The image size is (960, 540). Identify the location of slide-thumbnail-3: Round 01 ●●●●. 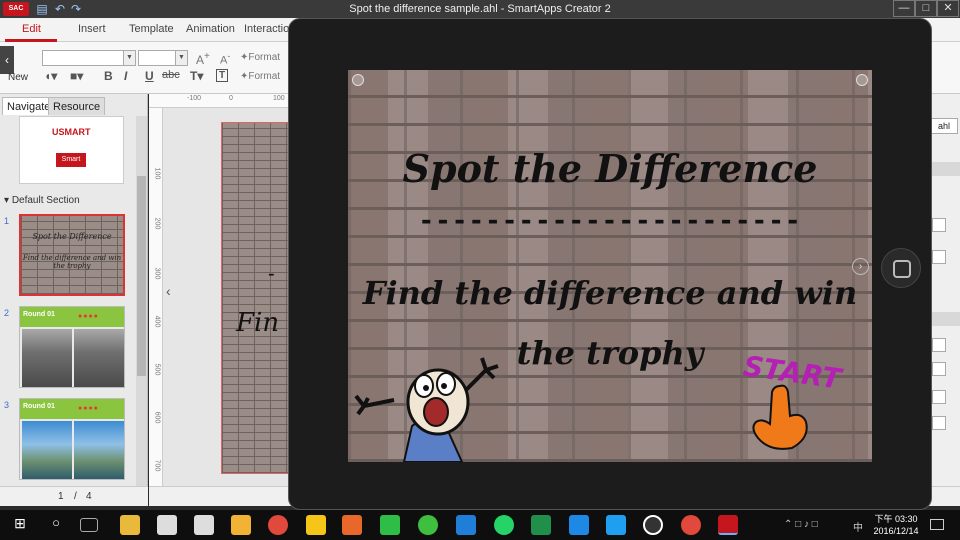
(72, 439).